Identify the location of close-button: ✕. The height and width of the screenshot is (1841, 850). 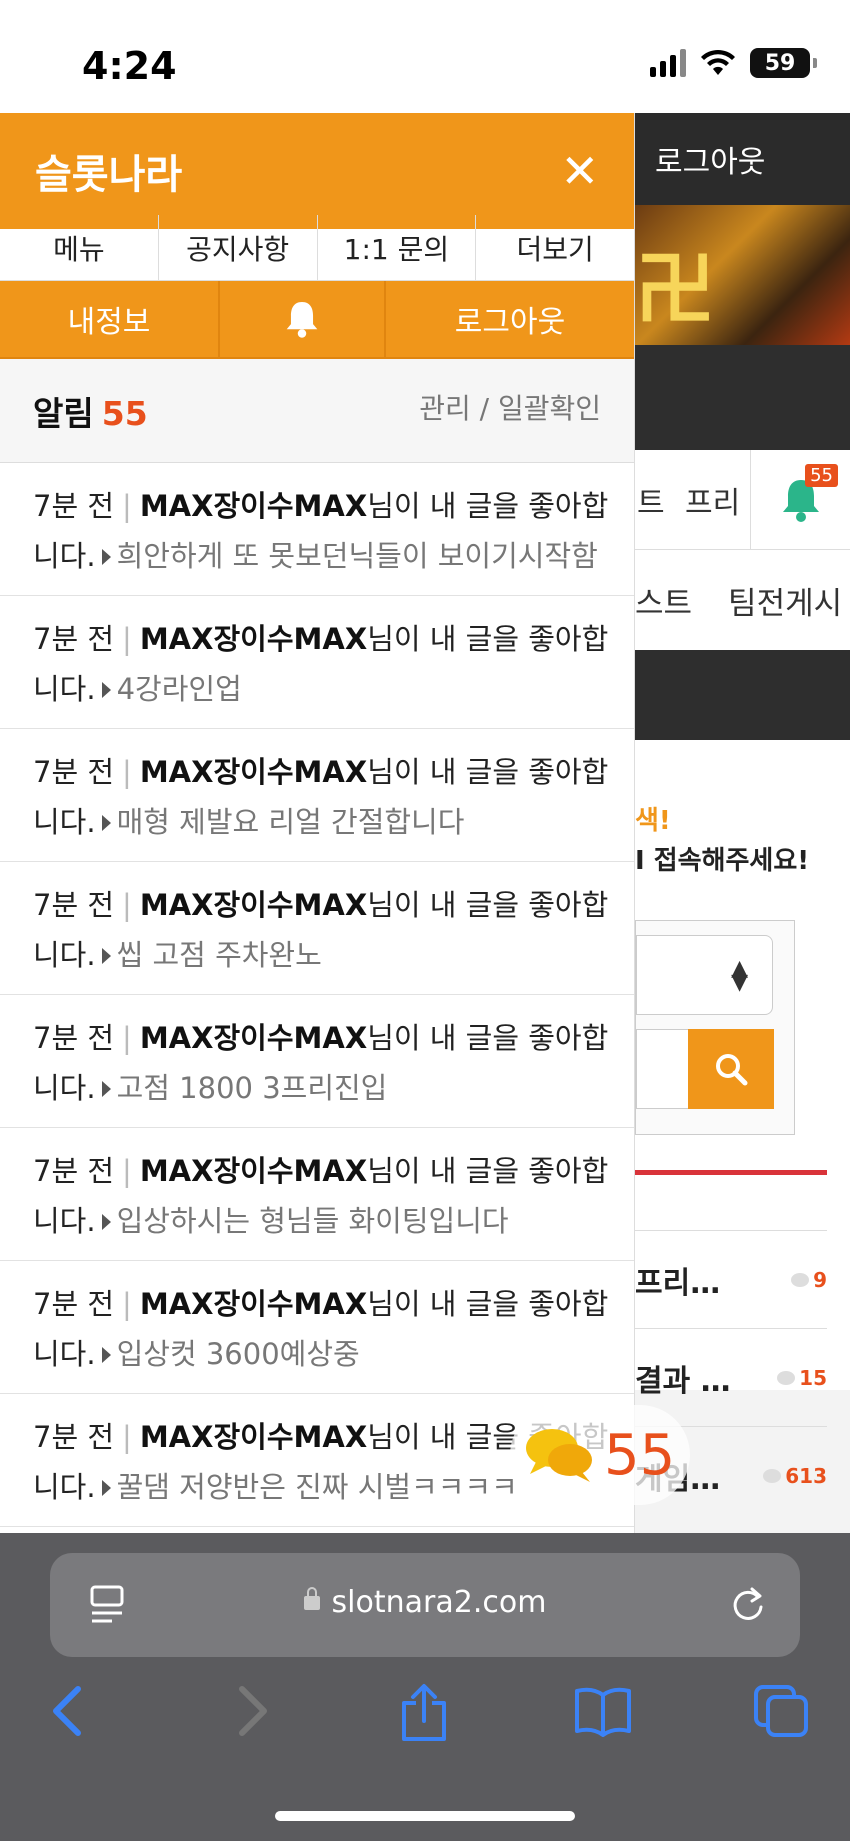
(579, 171).